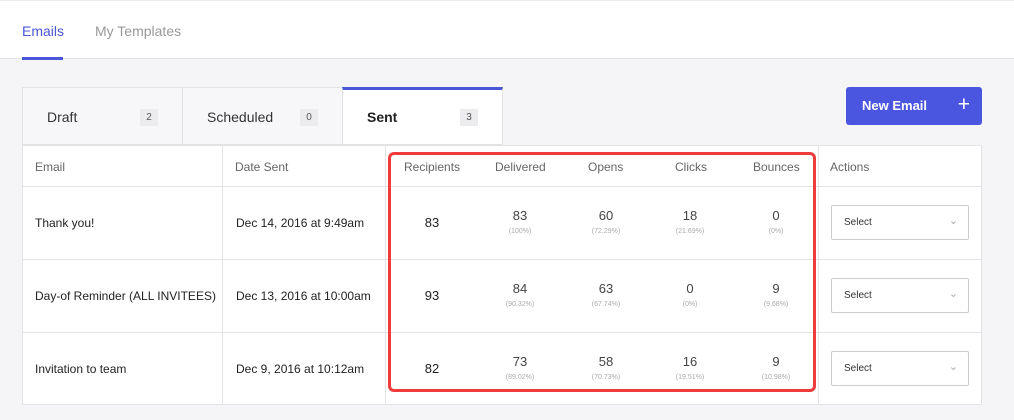  What do you see at coordinates (261, 167) in the screenshot?
I see `header-date-sent: Date Sent` at bounding box center [261, 167].